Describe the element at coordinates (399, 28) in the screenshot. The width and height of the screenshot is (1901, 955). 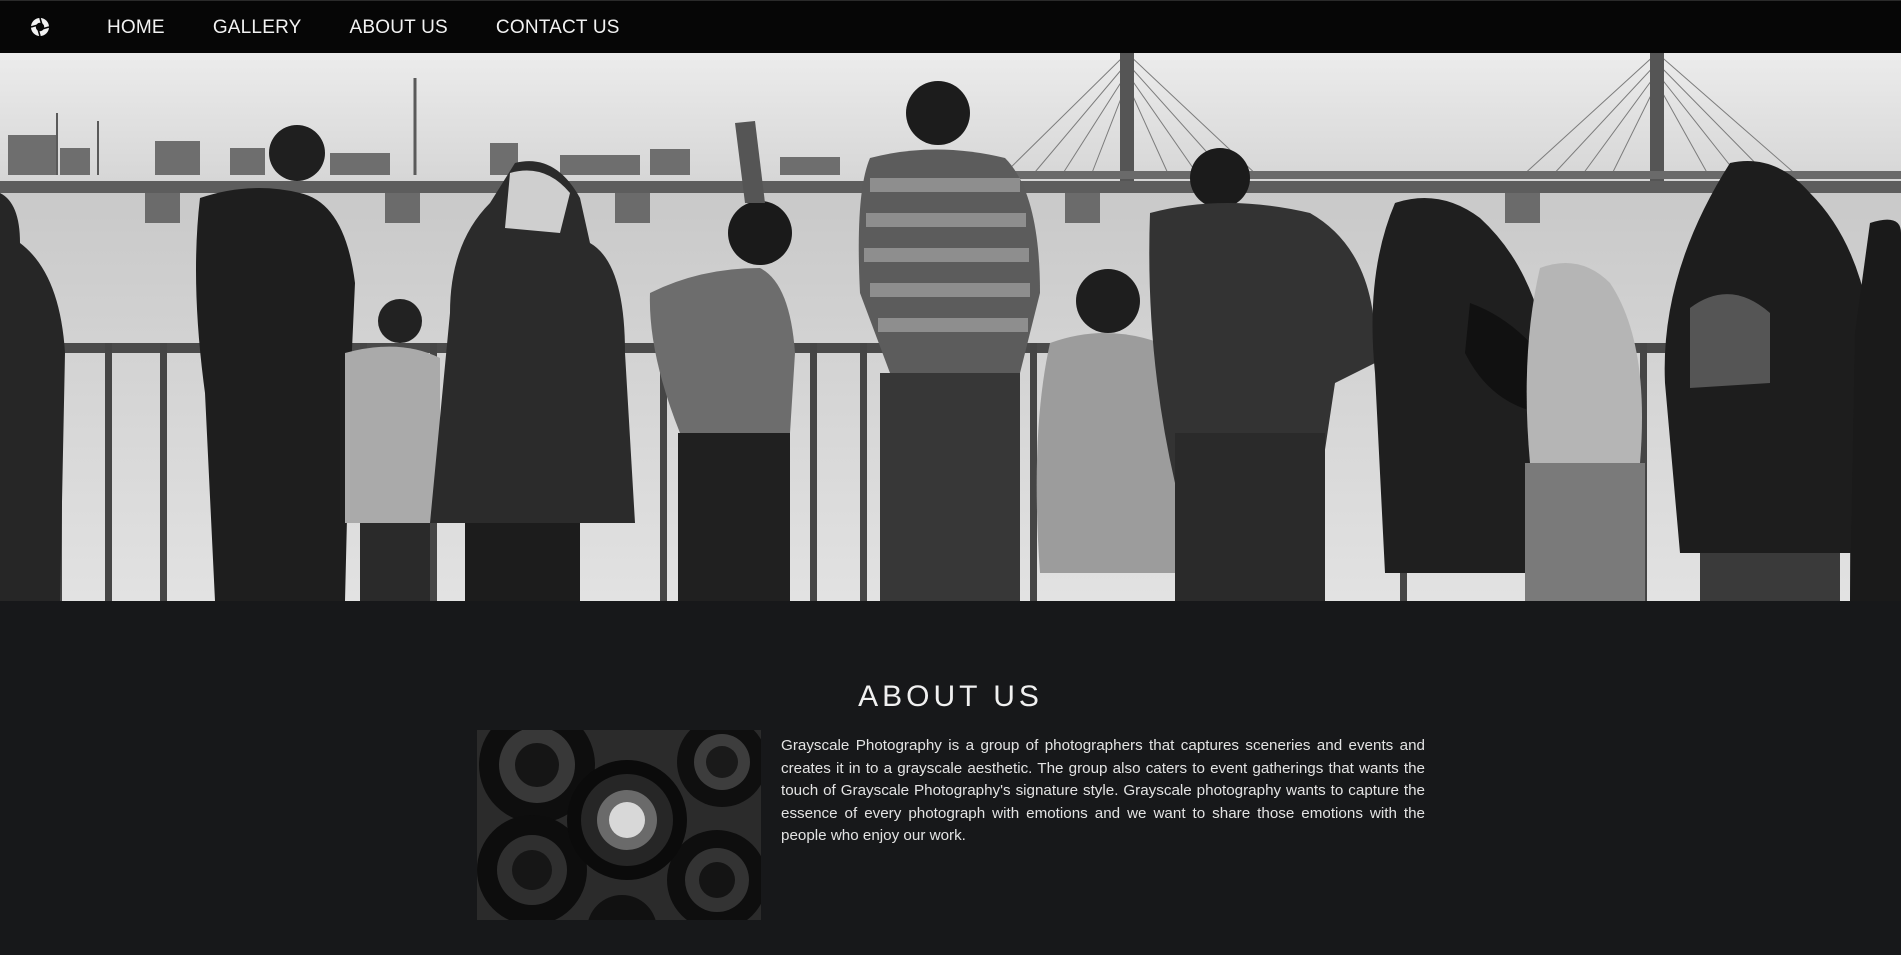
I see `nav-about-link: ABOUT US` at that location.